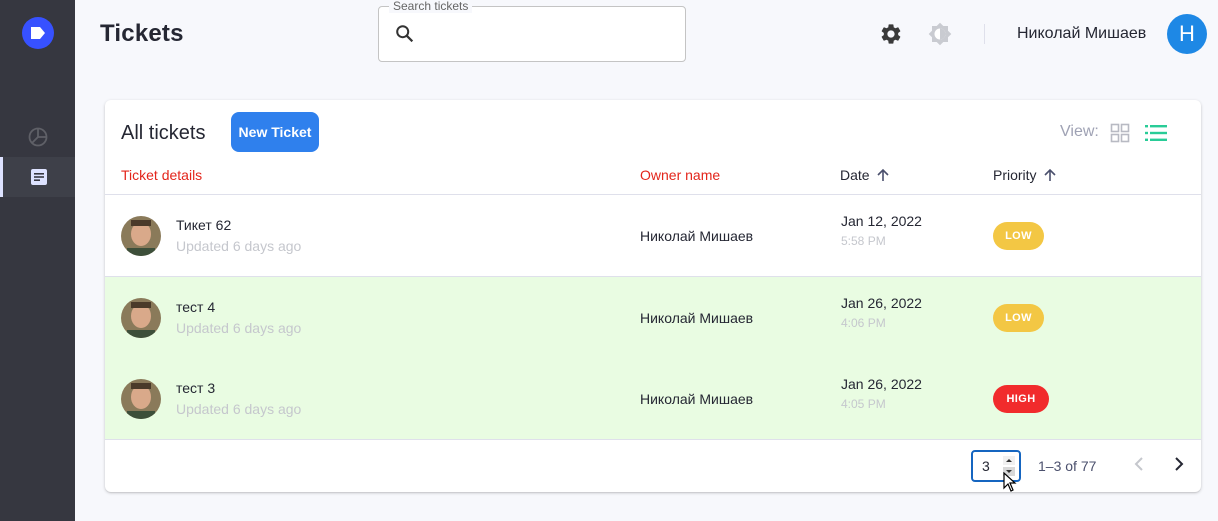 The height and width of the screenshot is (521, 1218). I want to click on pie-chart-icon, so click(37, 137).